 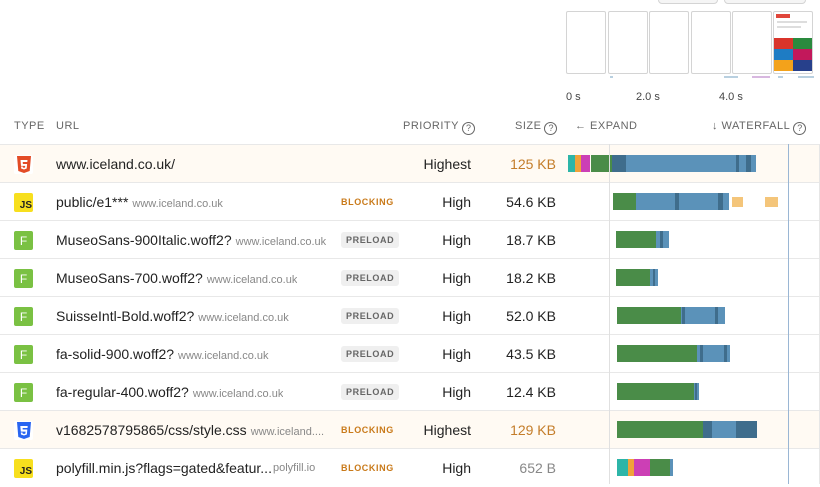 What do you see at coordinates (759, 127) in the screenshot?
I see `header-waterfall: ↓ WATERFALL?` at bounding box center [759, 127].